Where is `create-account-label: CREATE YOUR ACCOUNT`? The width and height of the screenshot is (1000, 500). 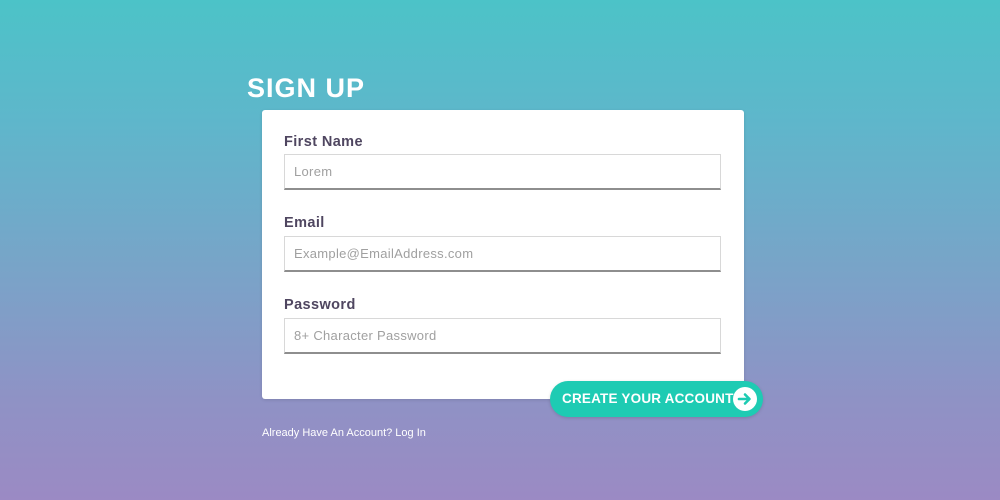
create-account-label: CREATE YOUR ACCOUNT is located at coordinates (648, 398).